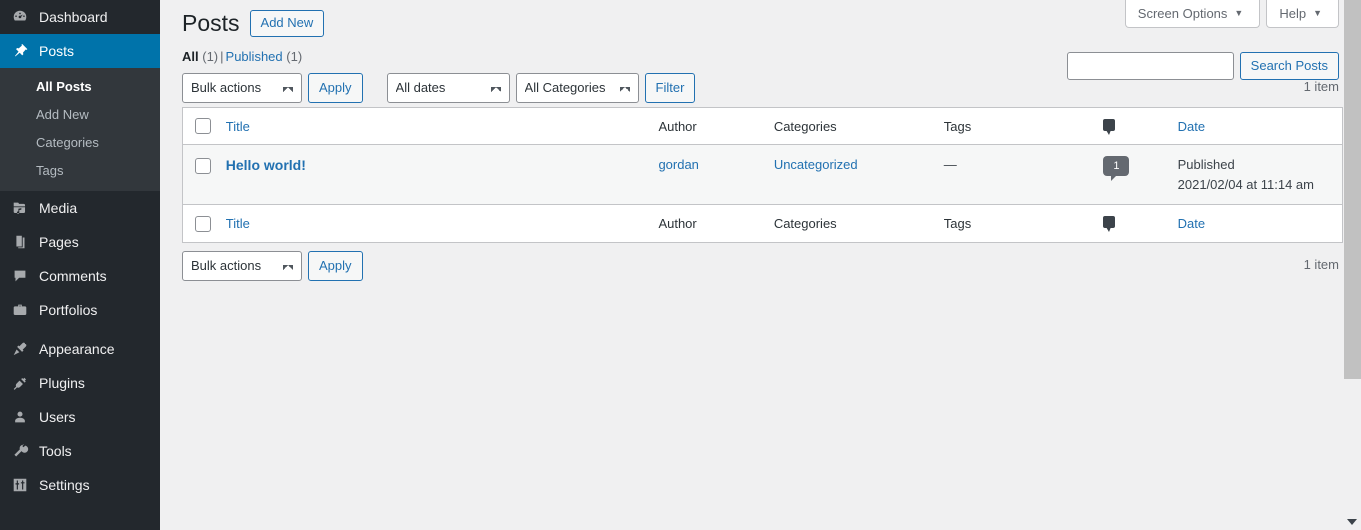  What do you see at coordinates (716, 223) in the screenshot?
I see `column-footer-author: Author` at bounding box center [716, 223].